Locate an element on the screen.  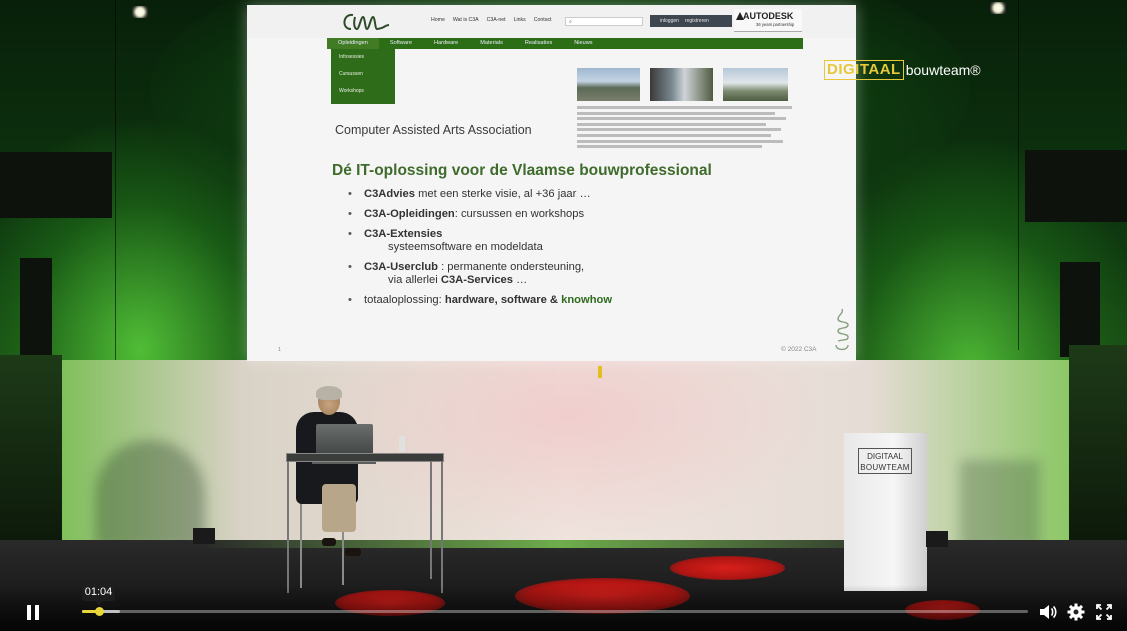
slide-nav-item: Wat is C3A is located at coordinates (465, 20).